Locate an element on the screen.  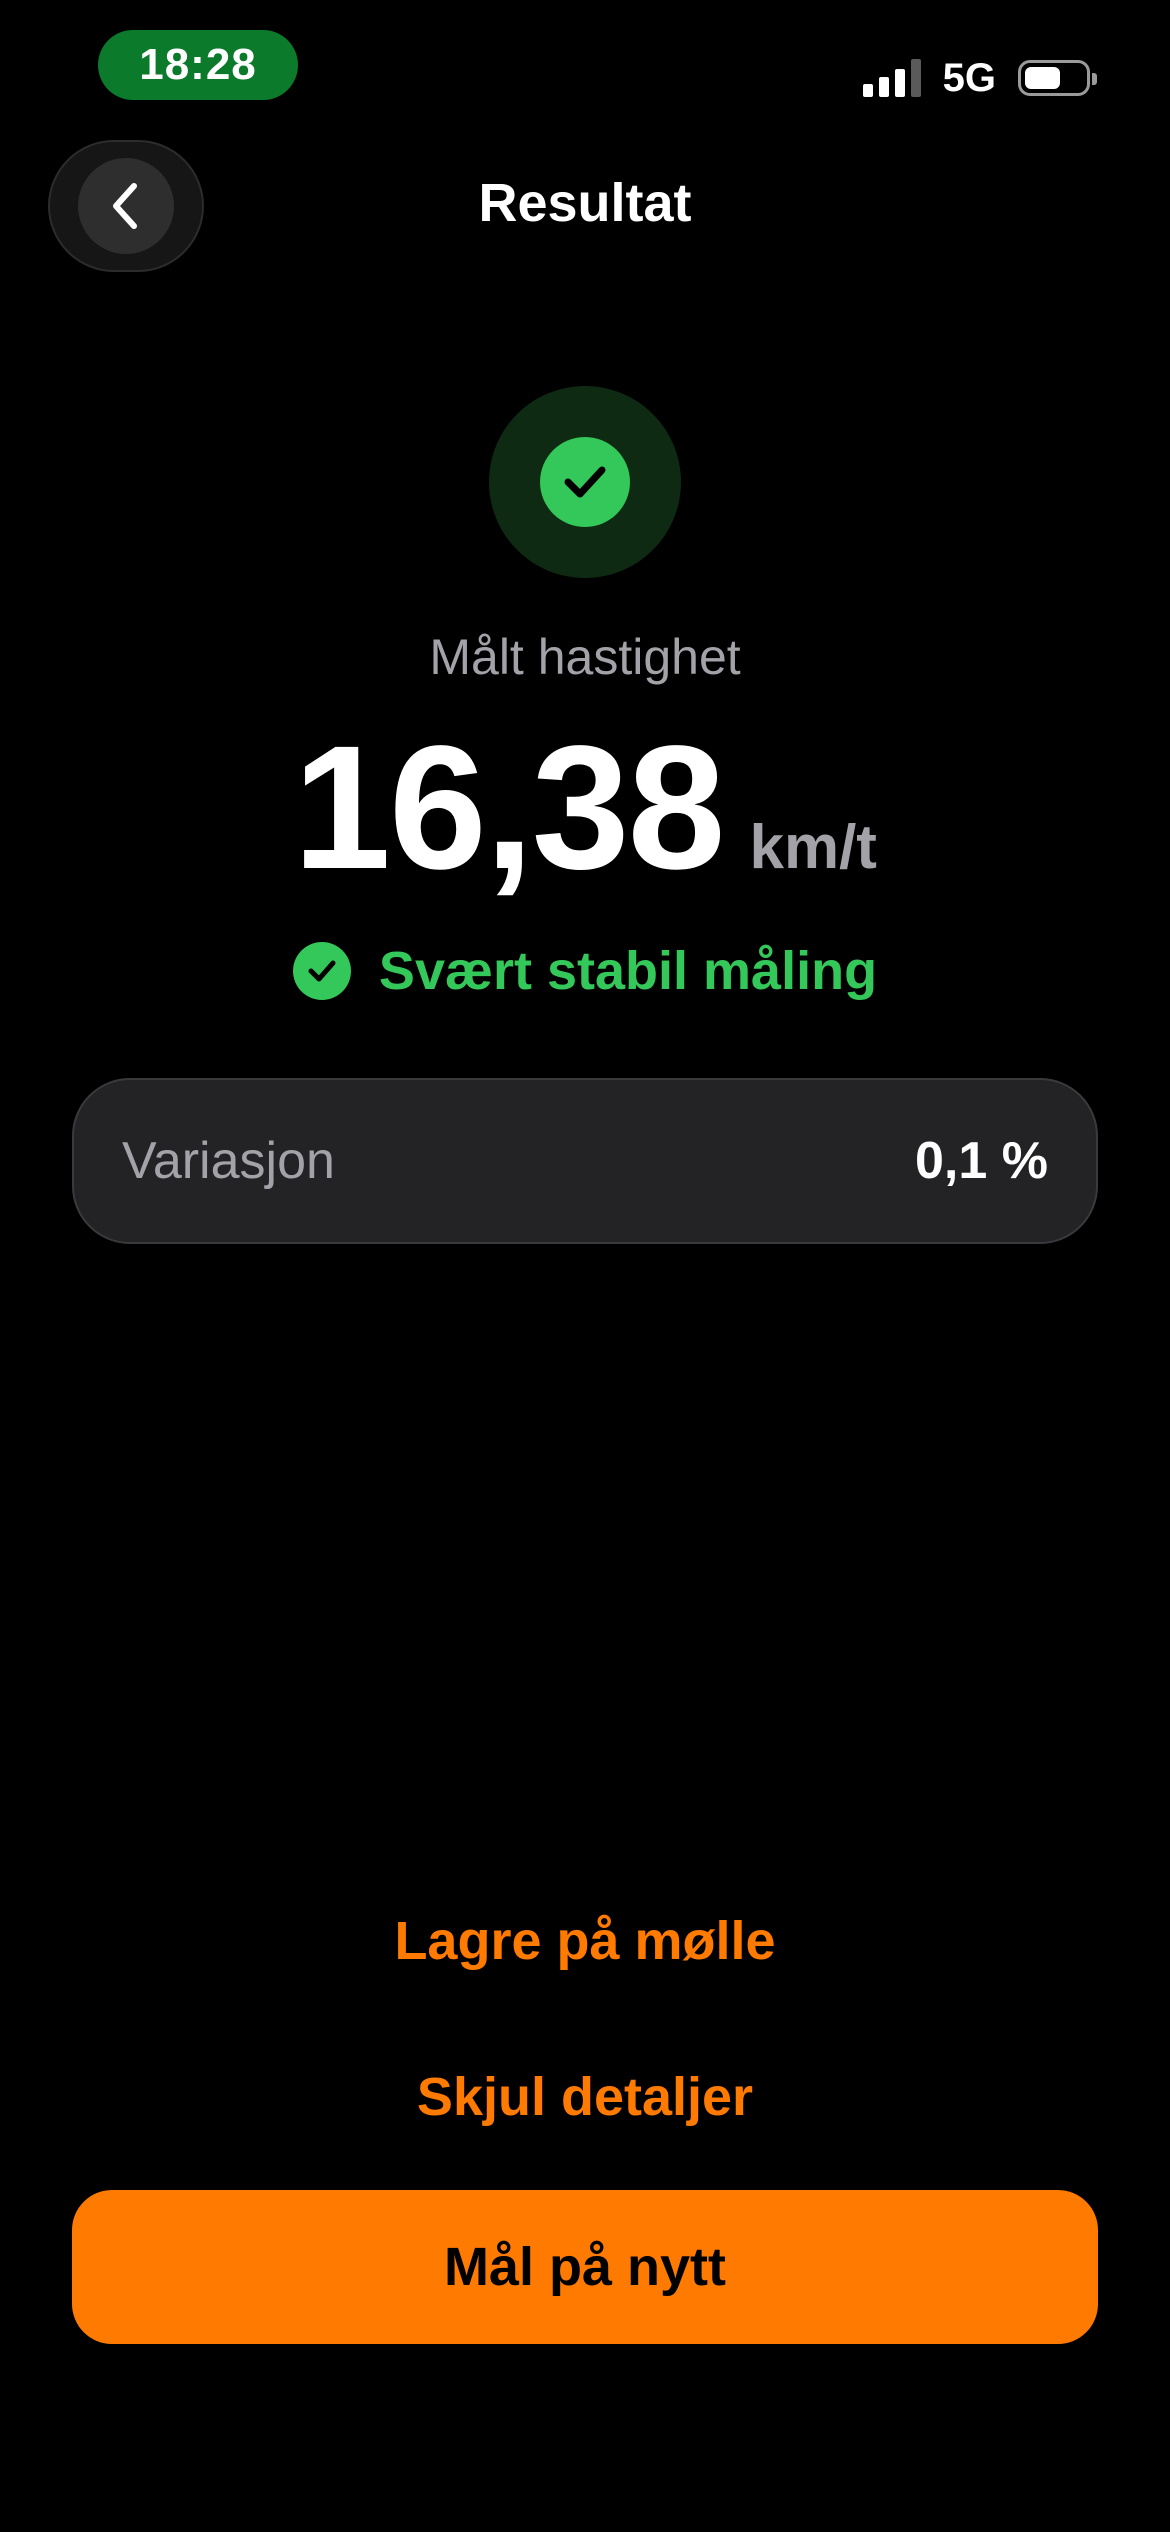
stability-indicator: Svært stabil måling is located at coordinates (585, 971).